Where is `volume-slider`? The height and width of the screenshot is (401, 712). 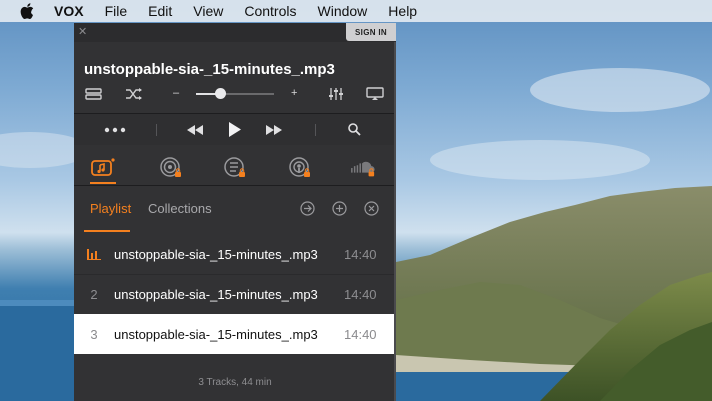
volume-slider is located at coordinates (235, 94).